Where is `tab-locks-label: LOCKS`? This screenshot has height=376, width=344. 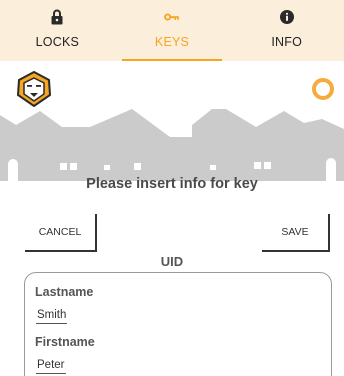
tab-locks-label: LOCKS is located at coordinates (57, 42).